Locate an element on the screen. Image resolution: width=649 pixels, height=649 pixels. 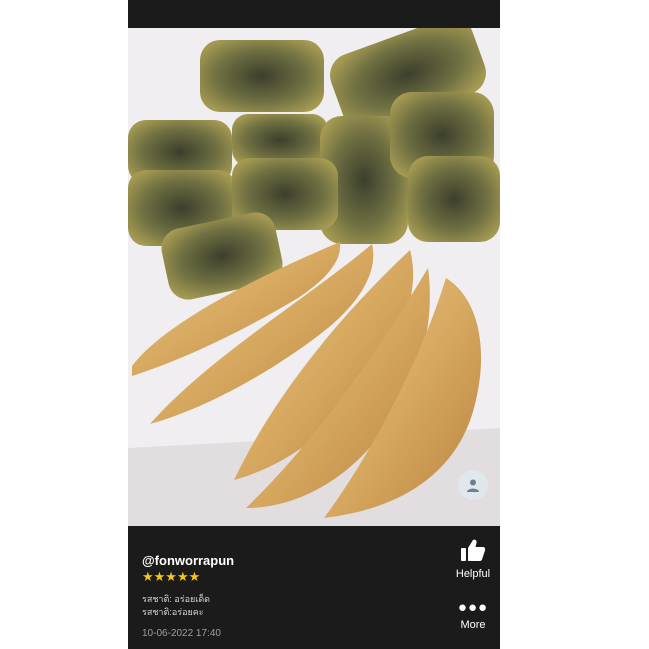
review-text-line-2: รสชาติ:อร่อยคะ is located at coordinates (173, 612).